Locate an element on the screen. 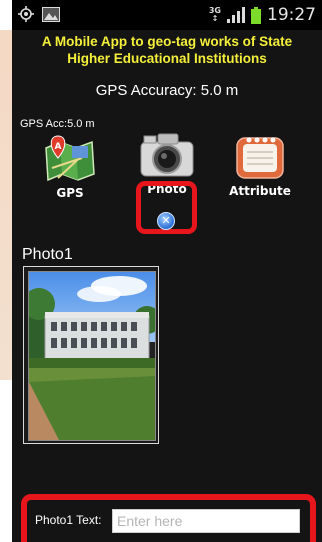 Image resolution: width=322 pixels, height=542 pixels. gps-accuracy-small: GPS Acc:5.0 m is located at coordinates (57, 124).